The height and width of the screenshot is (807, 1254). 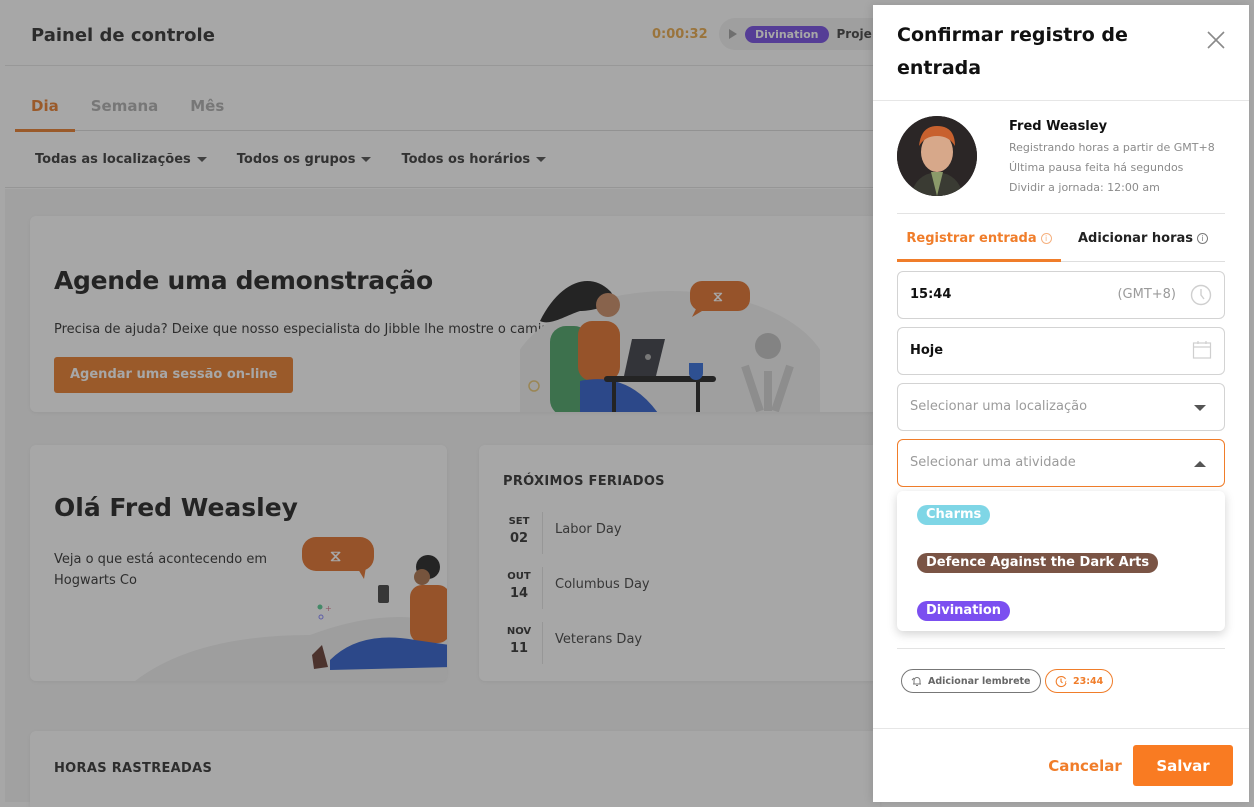 I want to click on activity-placeholder: Selecionar uma atividade, so click(x=993, y=462).